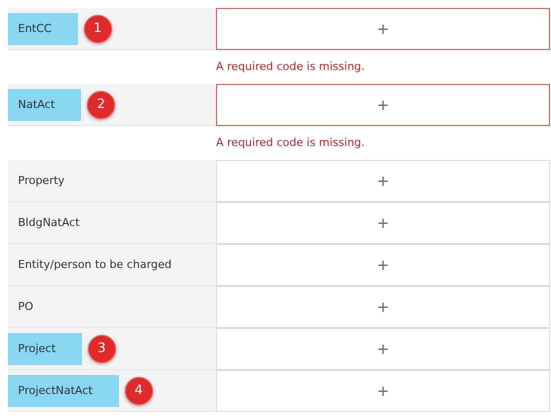 The image size is (551, 418). Describe the element at coordinates (102, 348) in the screenshot. I see `number-badge: 3` at that location.